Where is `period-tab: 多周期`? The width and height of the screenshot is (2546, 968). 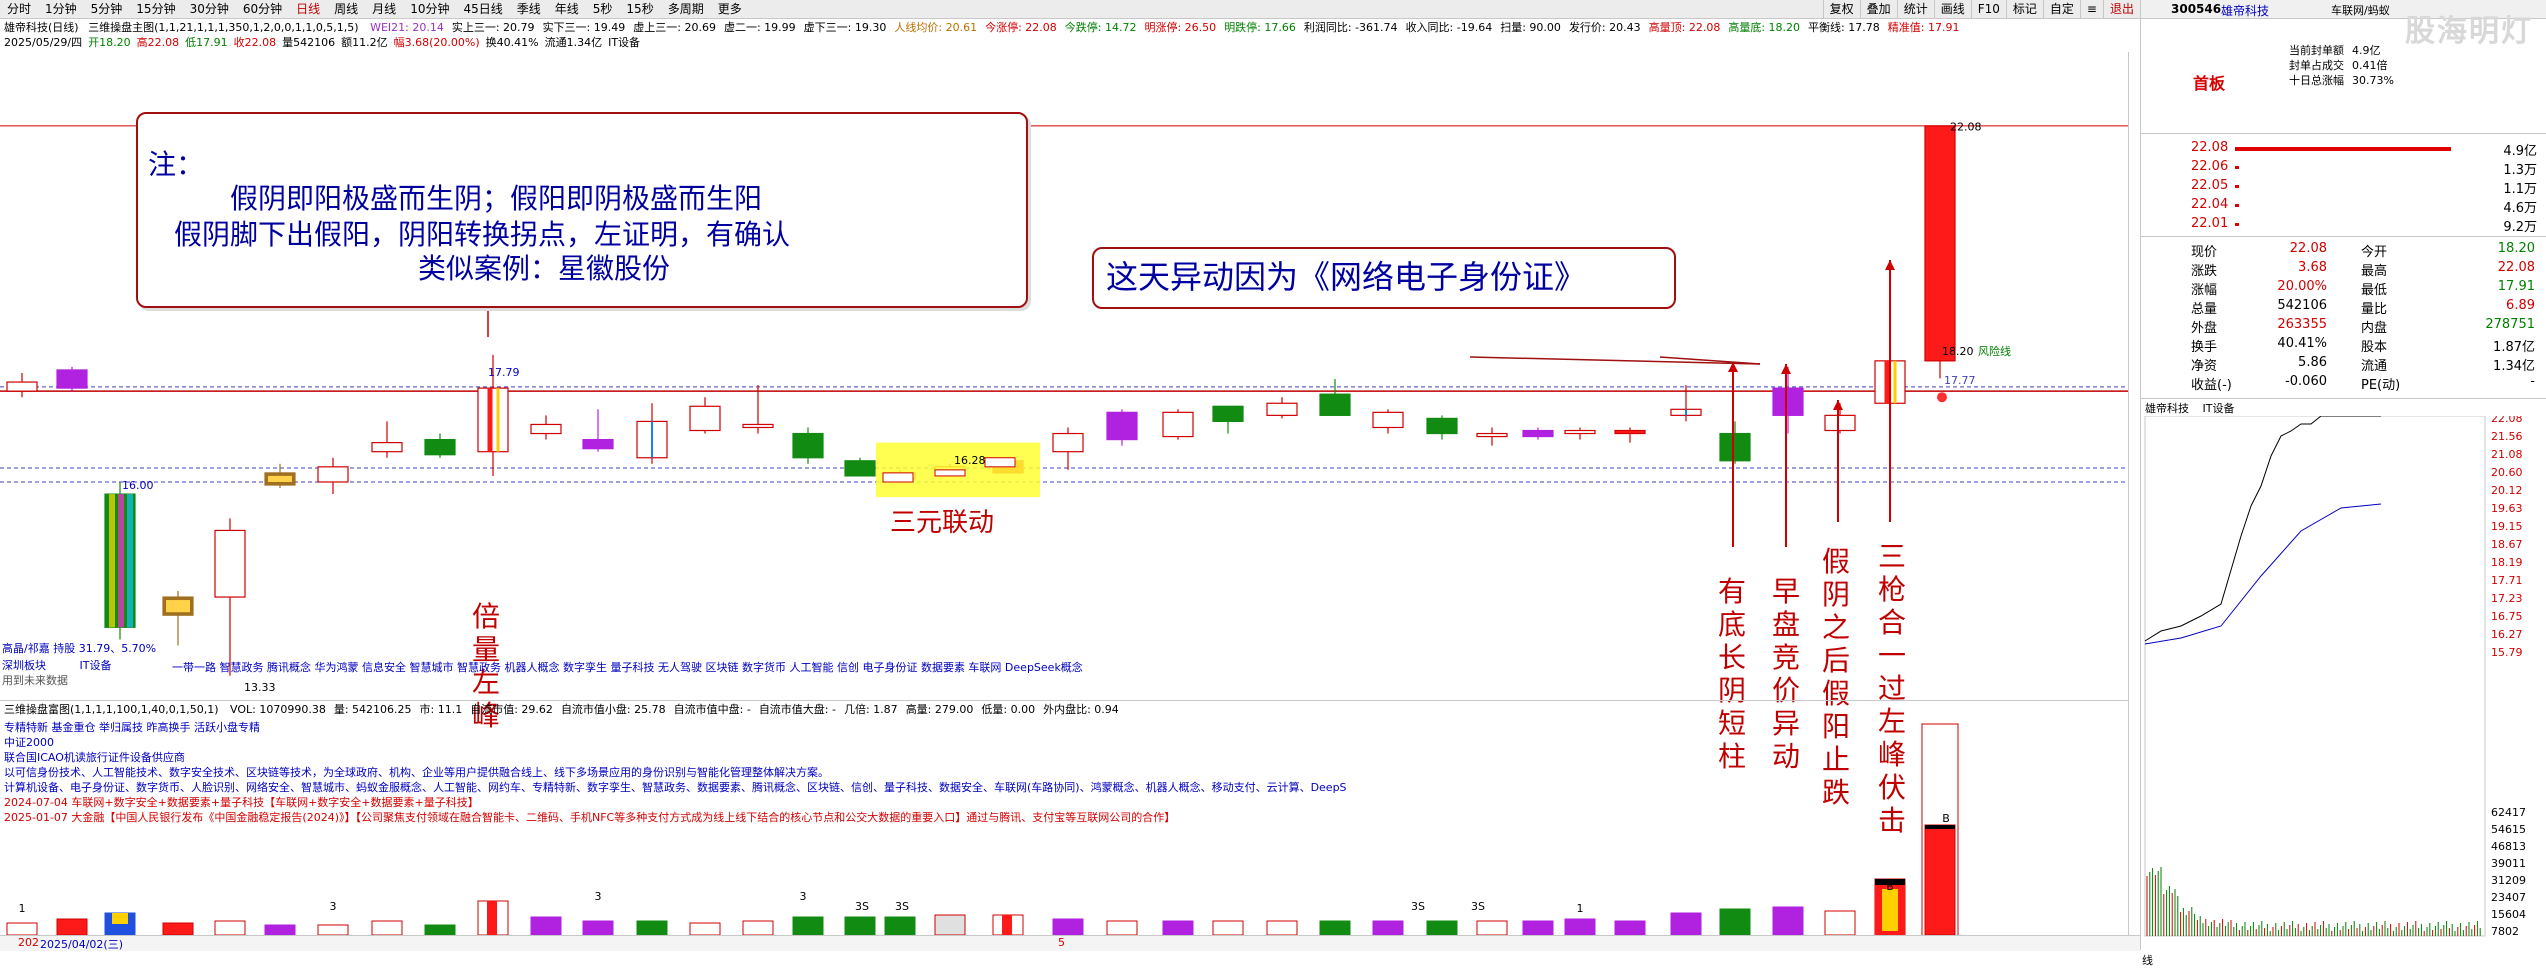 period-tab: 多周期 is located at coordinates (686, 9).